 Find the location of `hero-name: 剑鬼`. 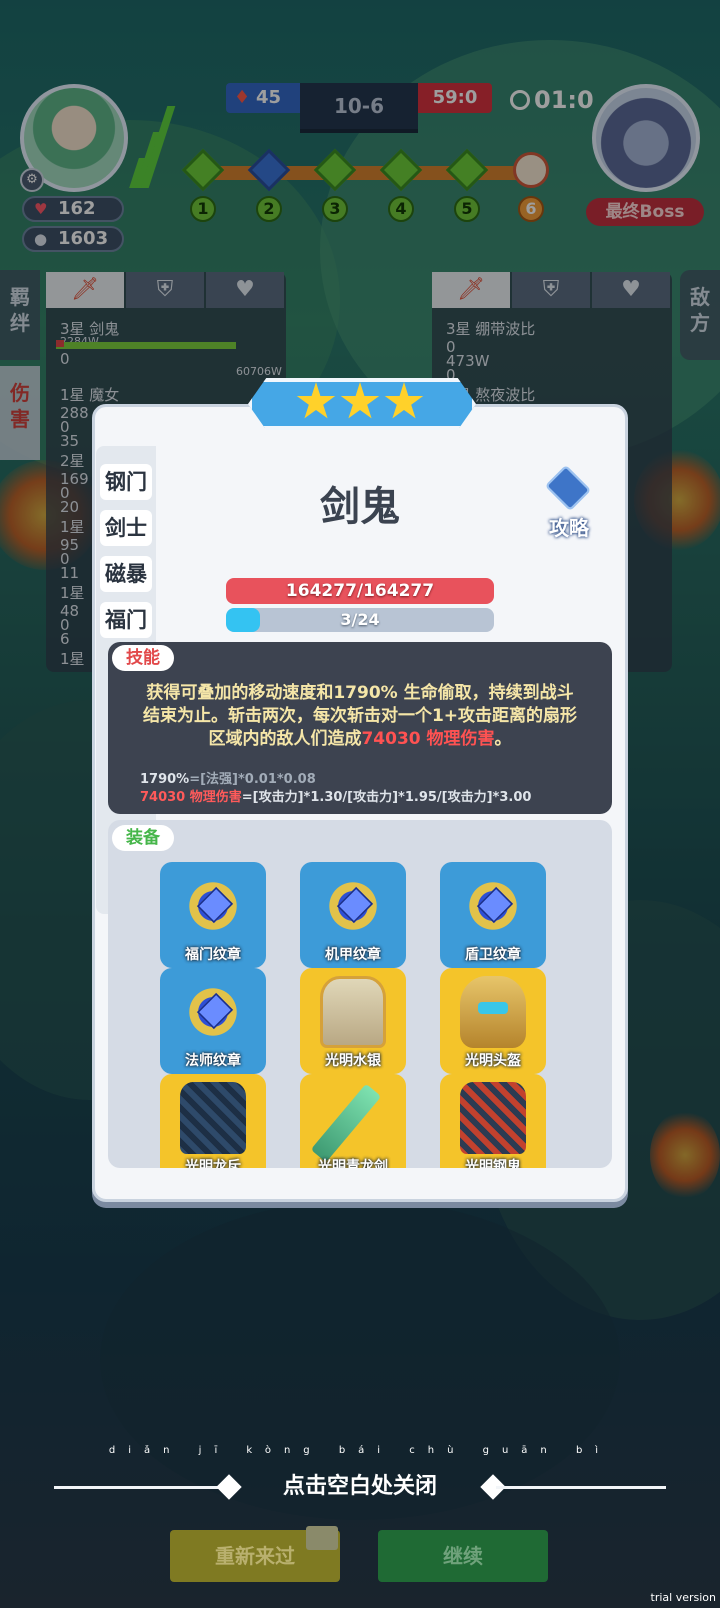

hero-name: 剑鬼 is located at coordinates (360, 507).